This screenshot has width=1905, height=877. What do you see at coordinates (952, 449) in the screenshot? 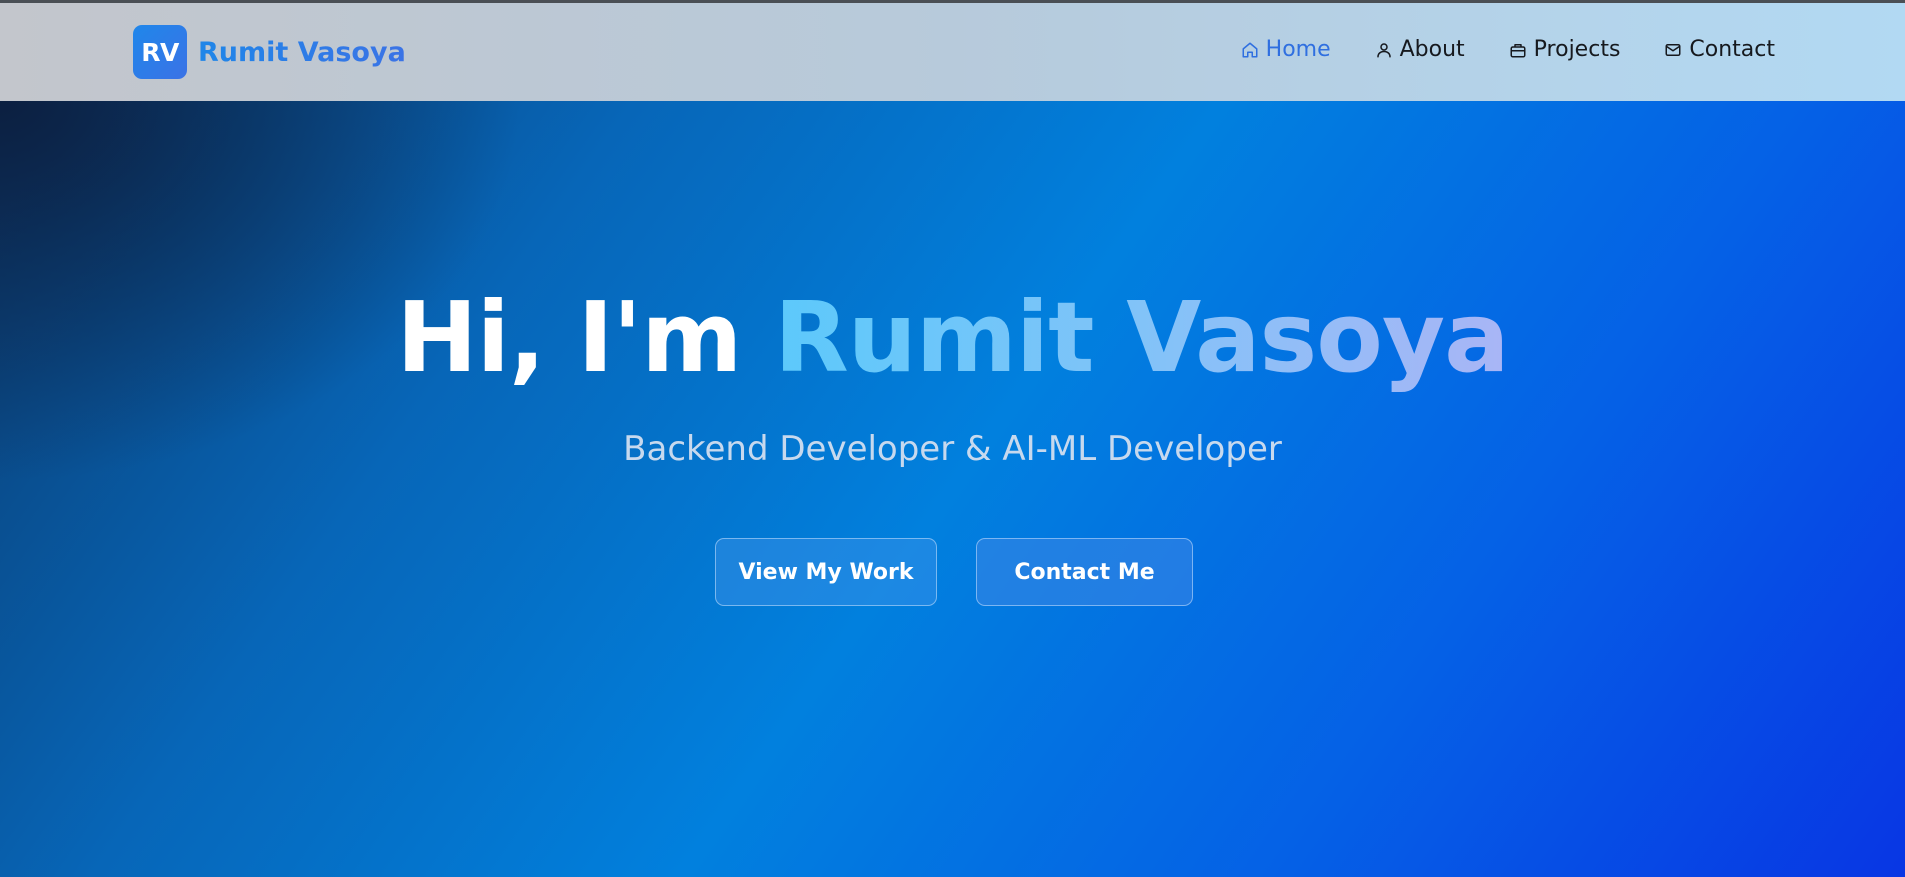
I see `hero-subtitle: Backend Developer & AI-ML Developer` at bounding box center [952, 449].